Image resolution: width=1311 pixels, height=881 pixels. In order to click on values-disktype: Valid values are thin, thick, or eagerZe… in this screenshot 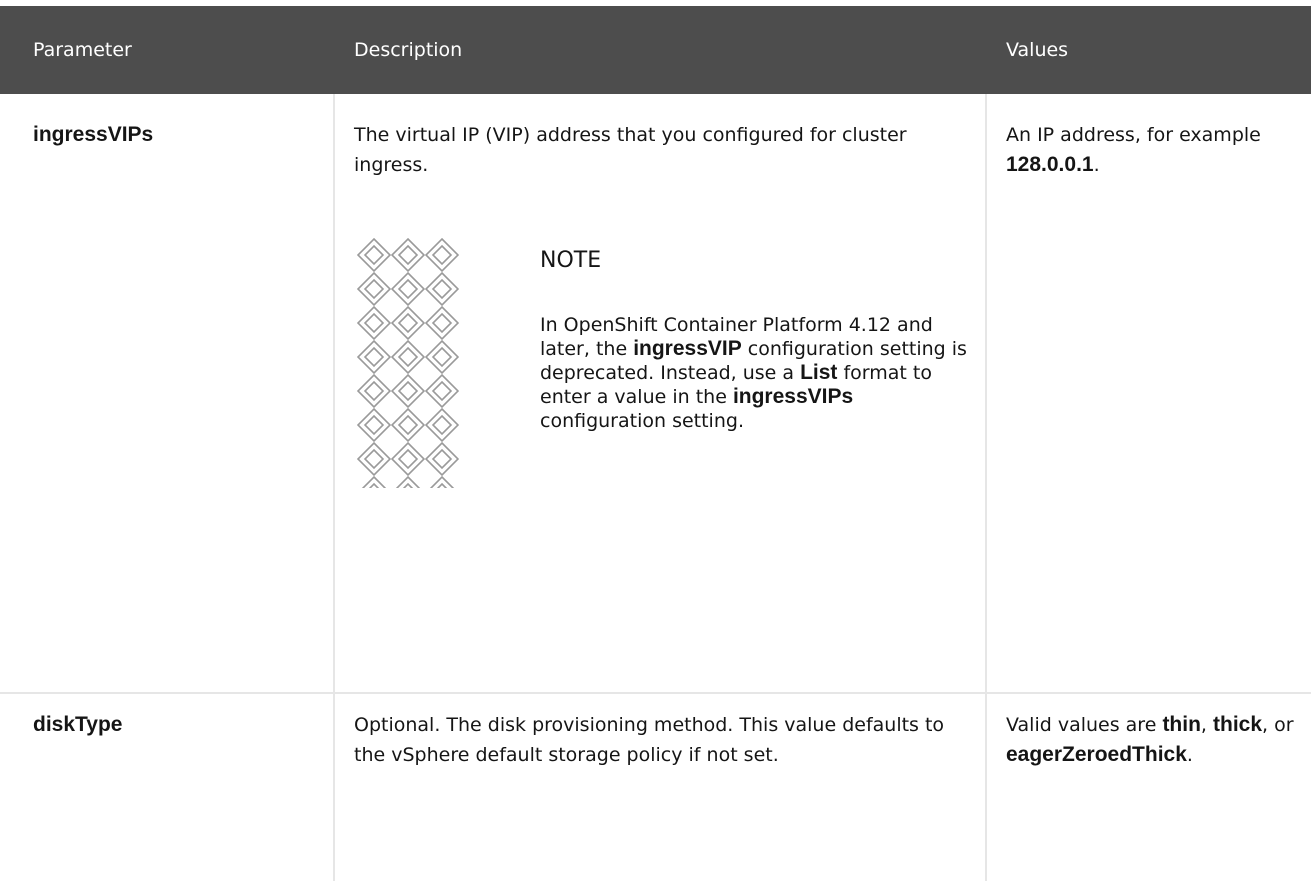, I will do `click(1151, 740)`.